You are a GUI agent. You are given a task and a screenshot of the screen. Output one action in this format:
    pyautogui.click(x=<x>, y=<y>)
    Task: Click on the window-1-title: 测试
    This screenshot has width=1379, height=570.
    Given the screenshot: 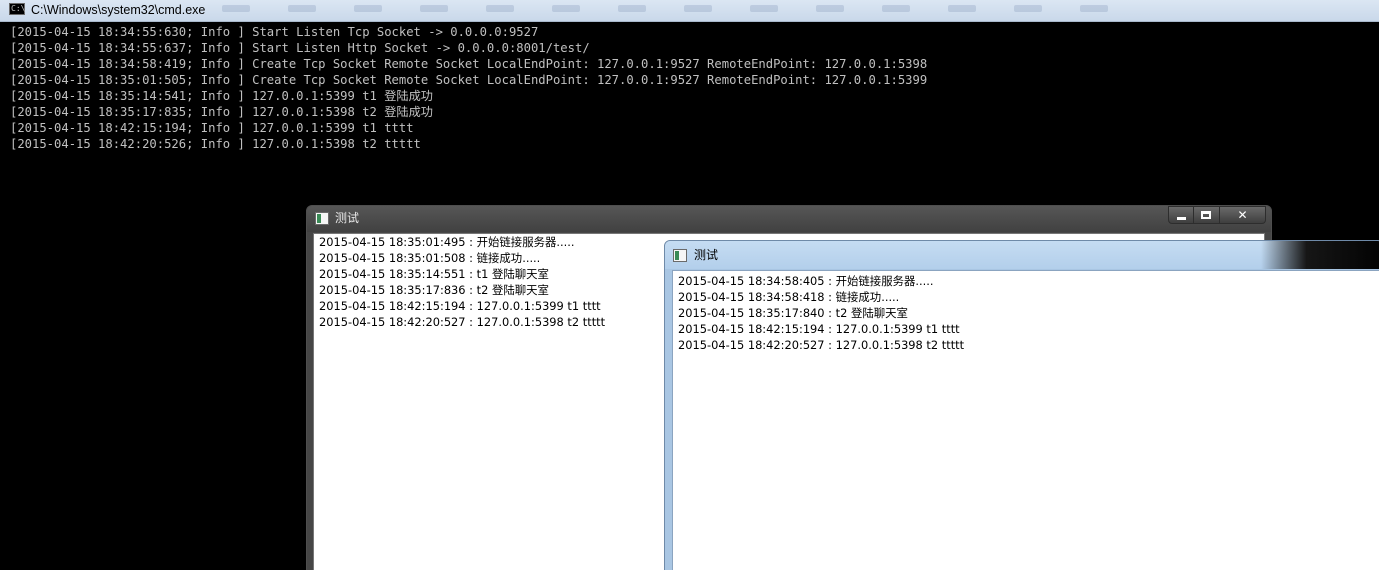 What is the action you would take?
    pyautogui.click(x=347, y=218)
    